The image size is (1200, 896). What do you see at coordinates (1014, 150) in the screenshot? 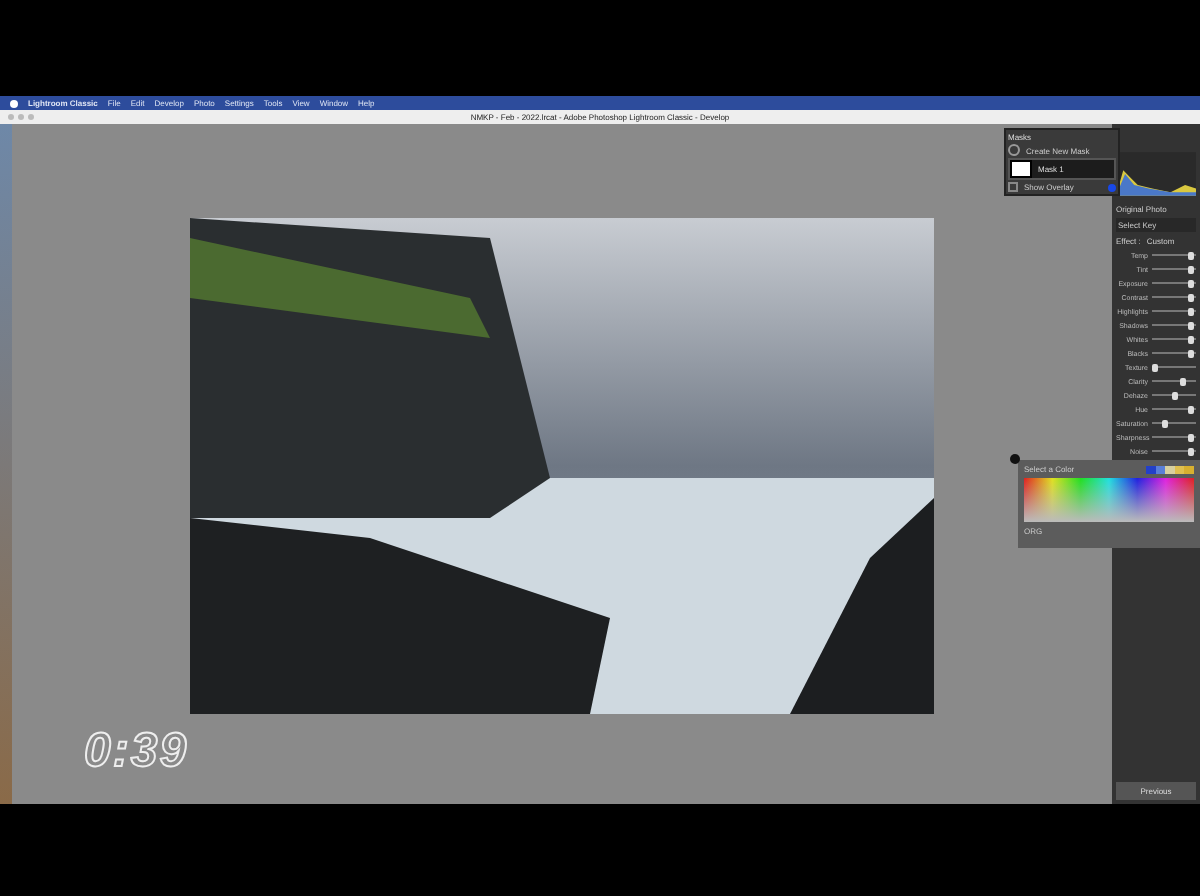
I see `add-mask-icon` at bounding box center [1014, 150].